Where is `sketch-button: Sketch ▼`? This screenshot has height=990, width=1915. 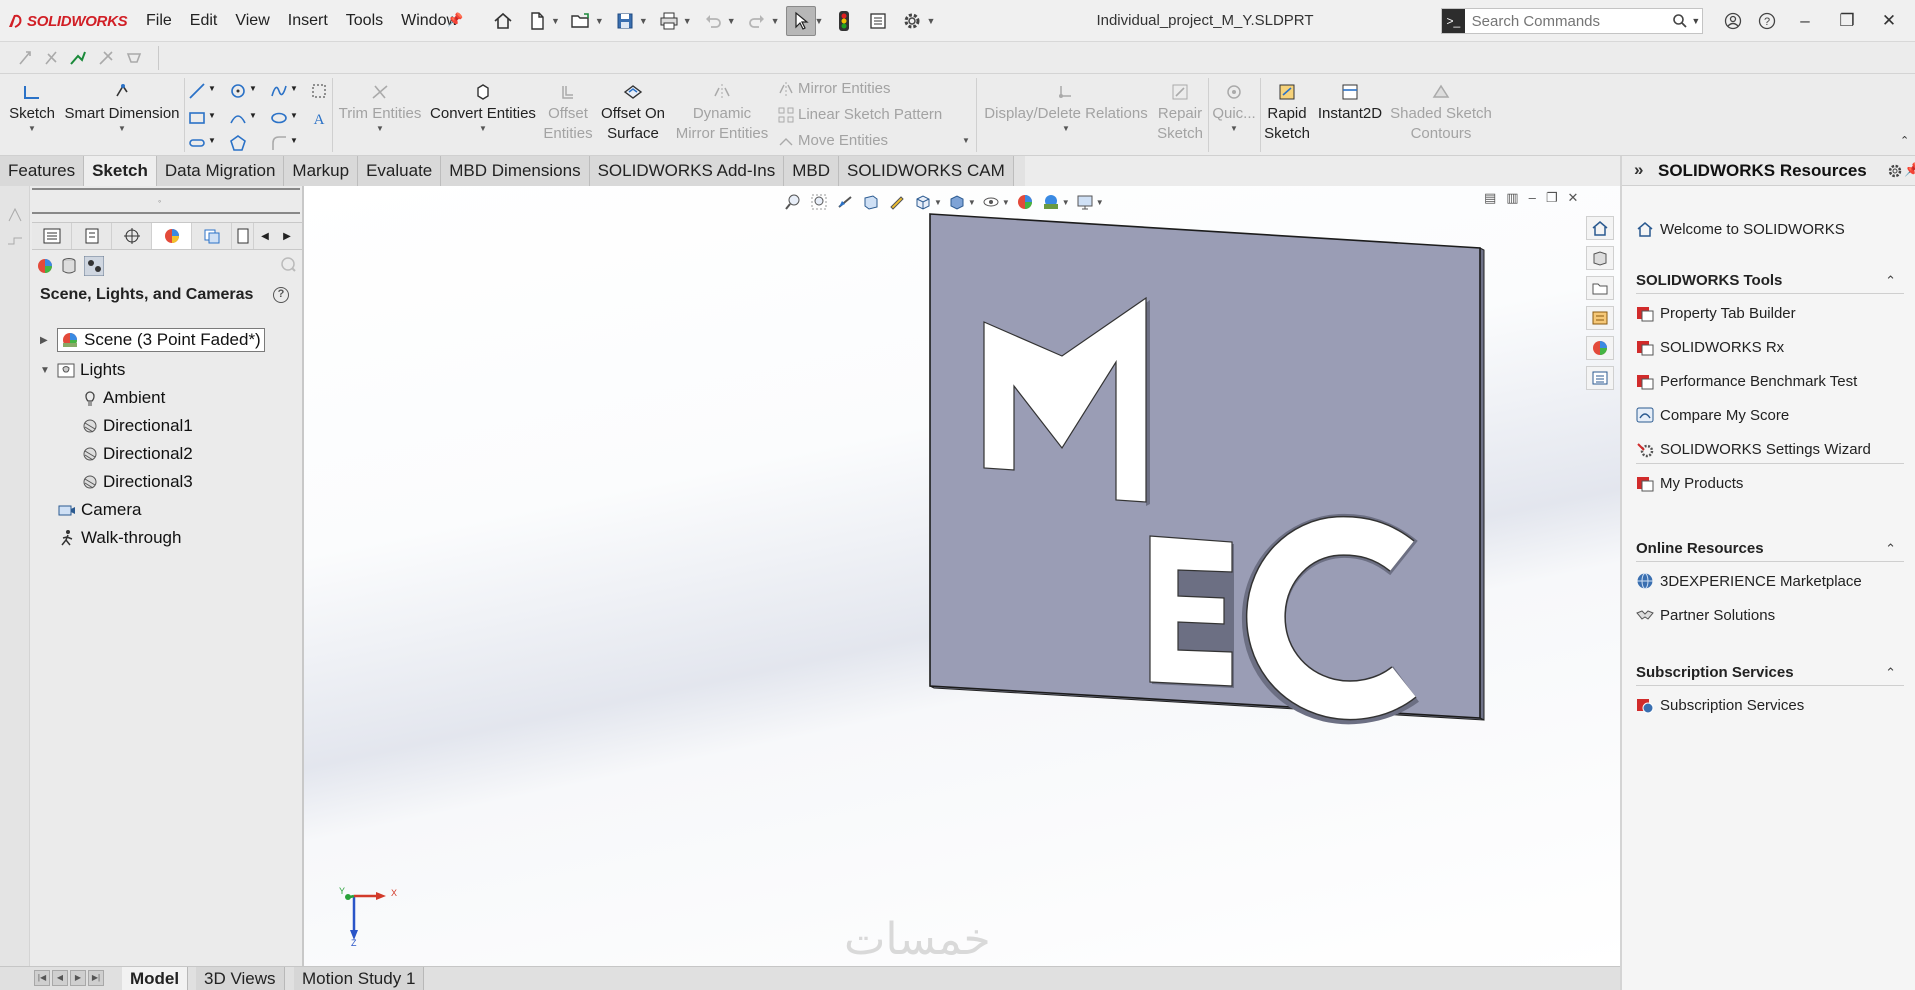
sketch-button: Sketch ▼ is located at coordinates (32, 107).